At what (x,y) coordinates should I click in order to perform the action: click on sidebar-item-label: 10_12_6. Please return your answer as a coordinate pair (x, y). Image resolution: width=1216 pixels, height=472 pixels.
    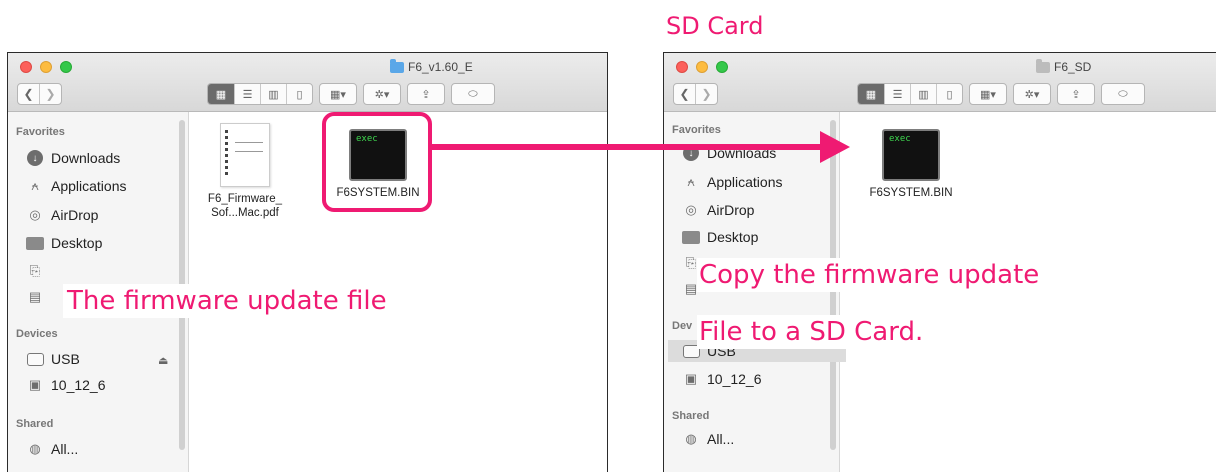
    Looking at the image, I should click on (734, 379).